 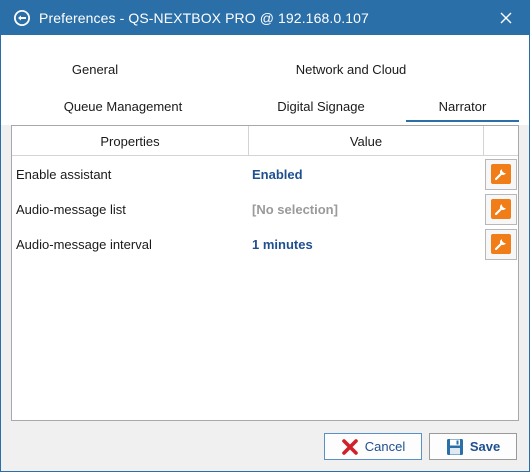 I want to click on grid-row-enable-assistant: Enable assistant Enabled, so click(x=265, y=174).